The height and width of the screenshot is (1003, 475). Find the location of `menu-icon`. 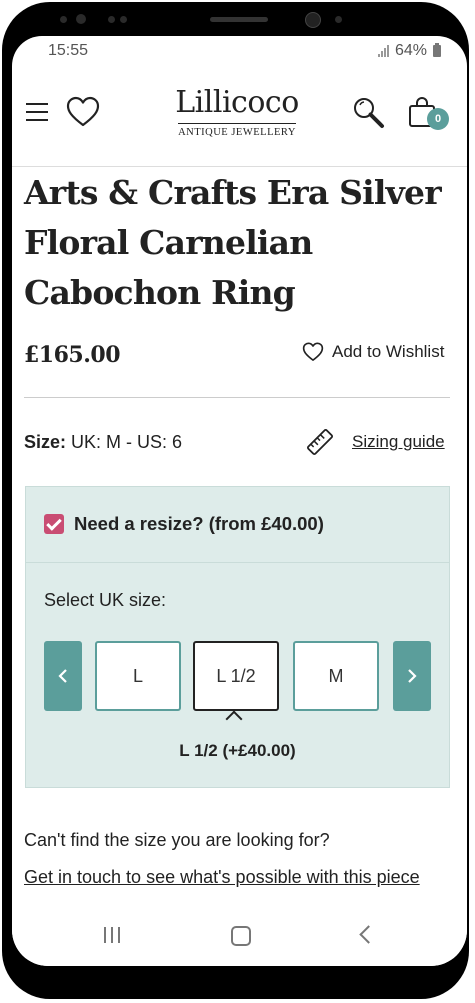

menu-icon is located at coordinates (37, 112).